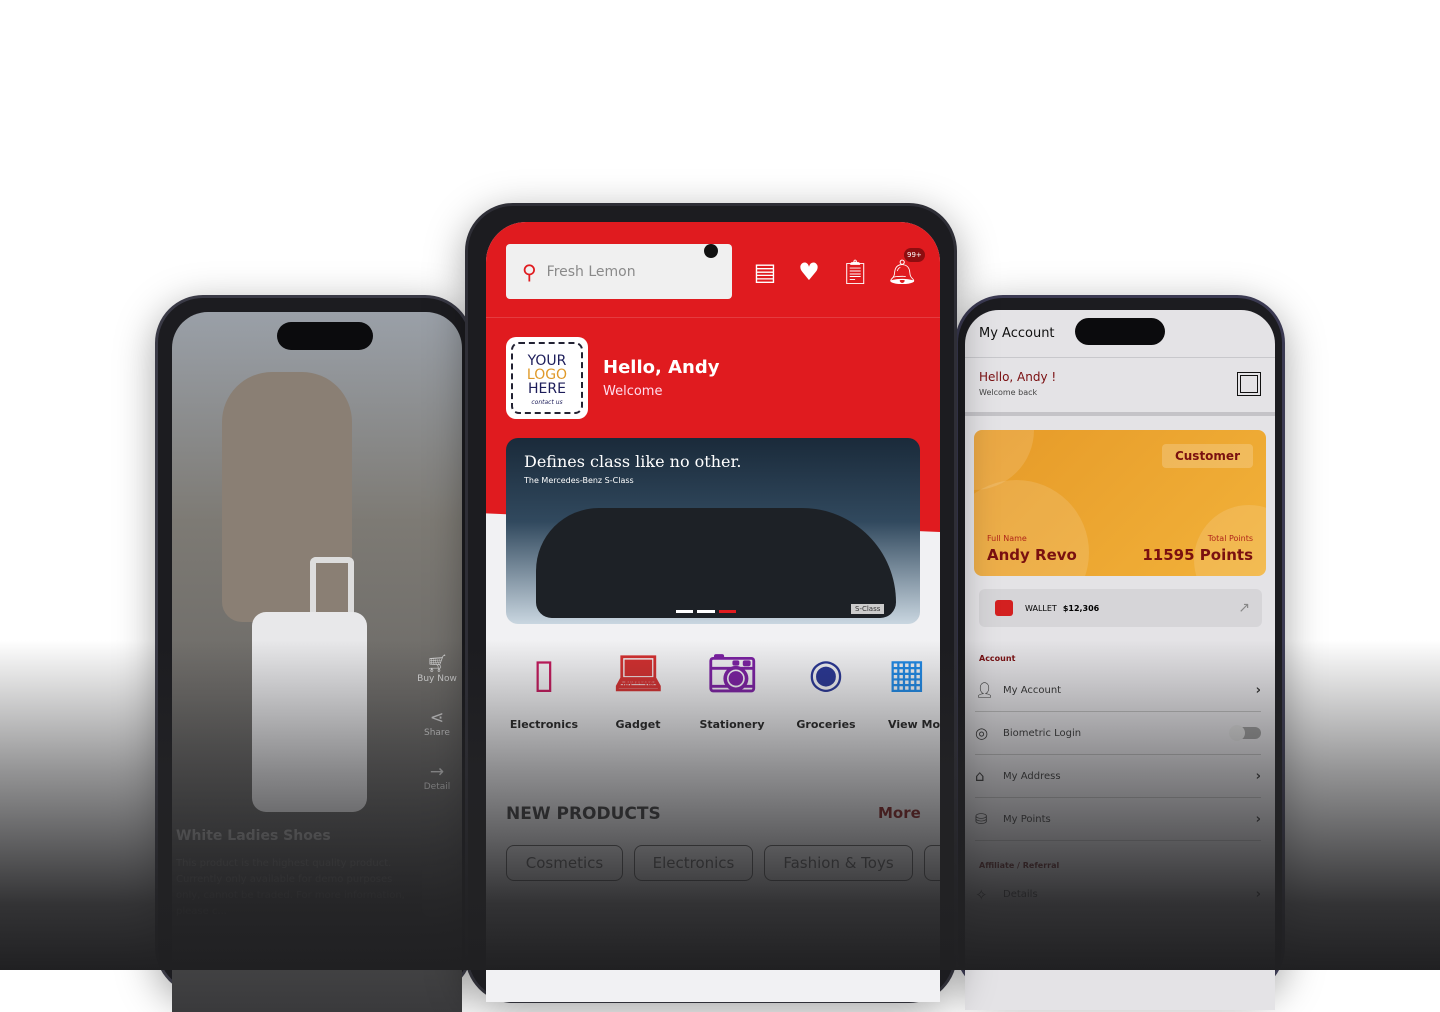  I want to click on chat-icon: ▤, so click(765, 272).